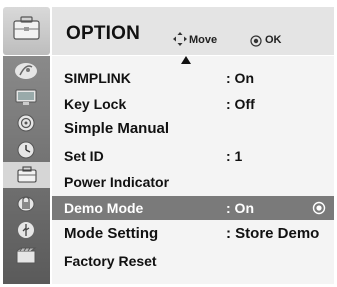  I want to click on satellite-dish-icon, so click(26, 70).